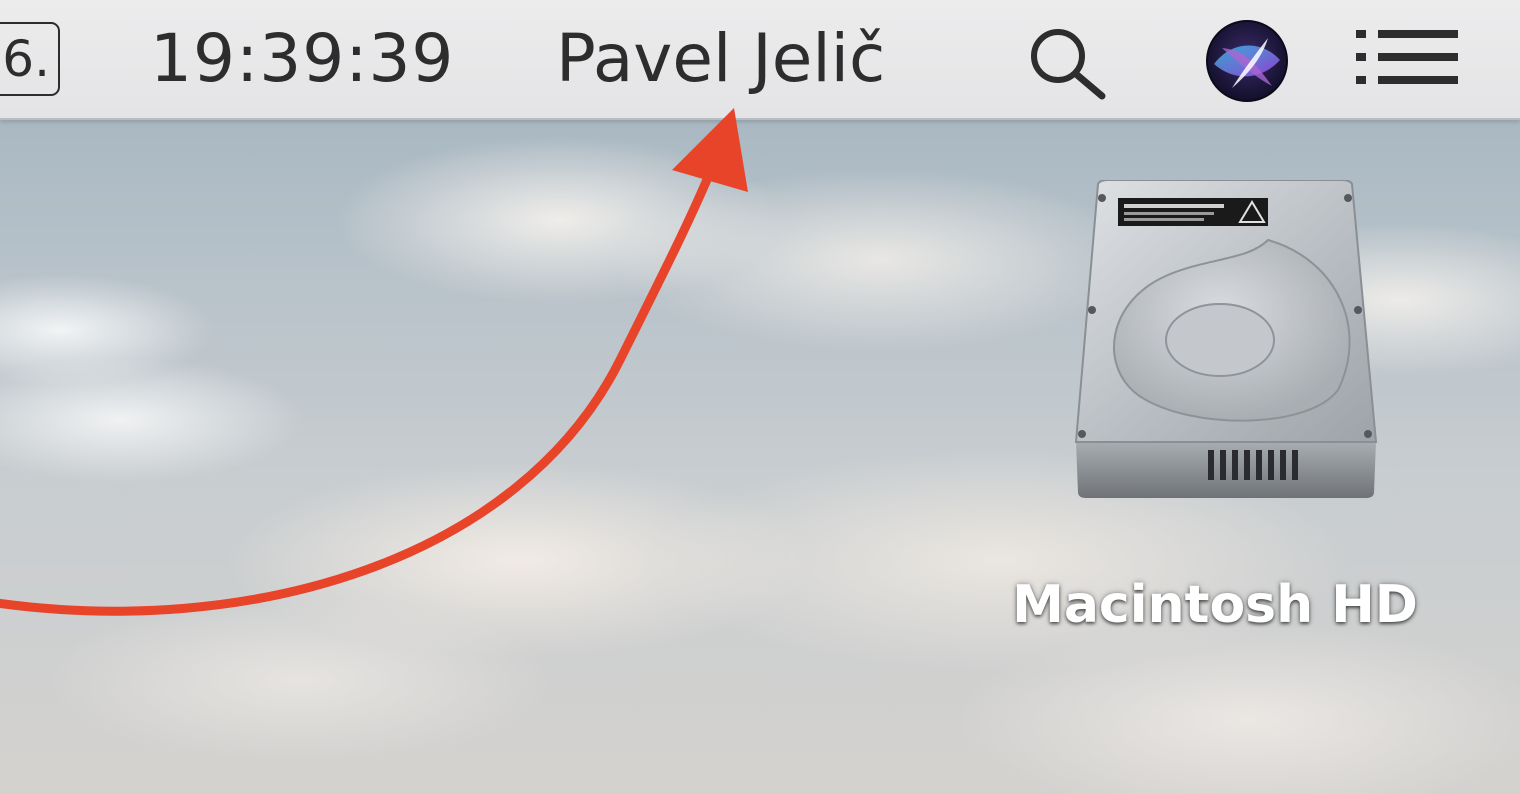 The height and width of the screenshot is (794, 1520). What do you see at coordinates (1067, 63) in the screenshot?
I see `spotlight-search-icon` at bounding box center [1067, 63].